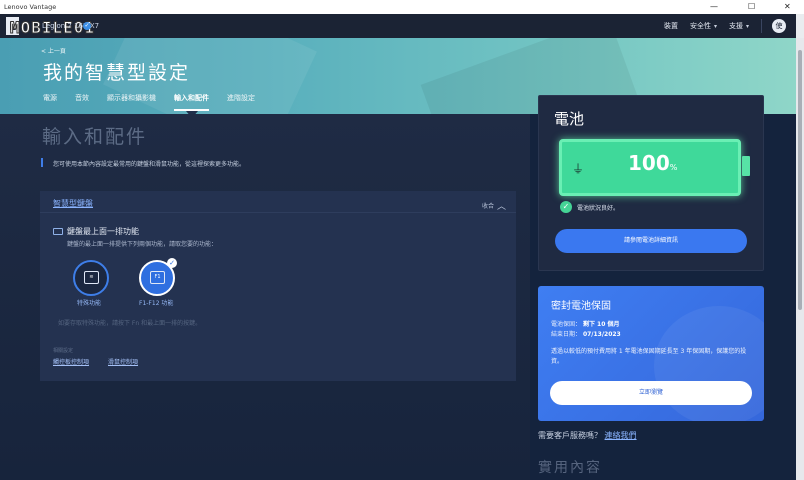 The height and width of the screenshot is (480, 804). I want to click on related-settings-label: 相關設定, so click(63, 351).